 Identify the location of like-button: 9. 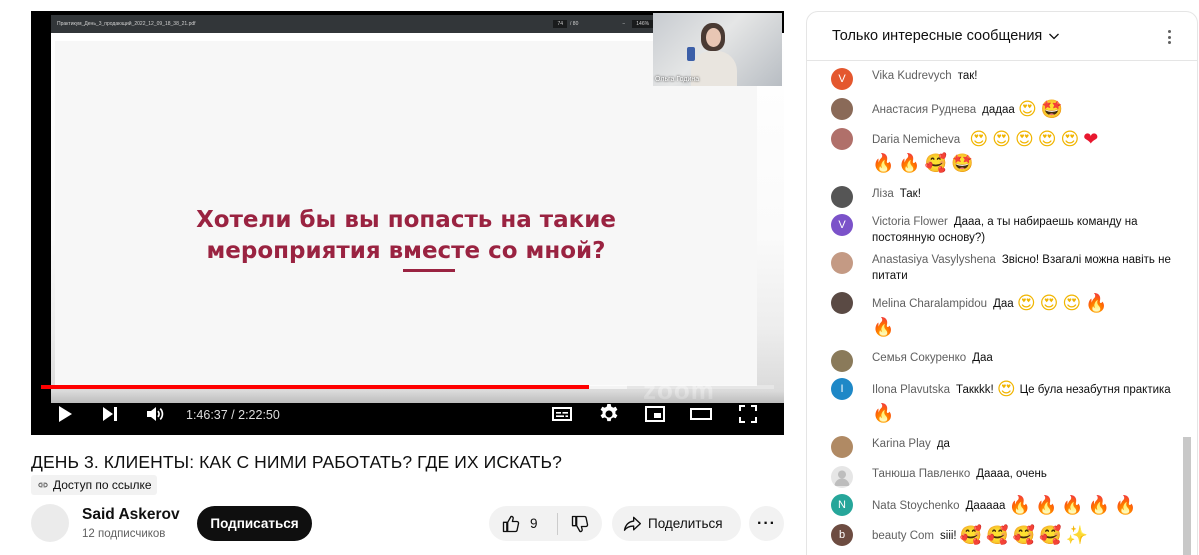
(523, 523).